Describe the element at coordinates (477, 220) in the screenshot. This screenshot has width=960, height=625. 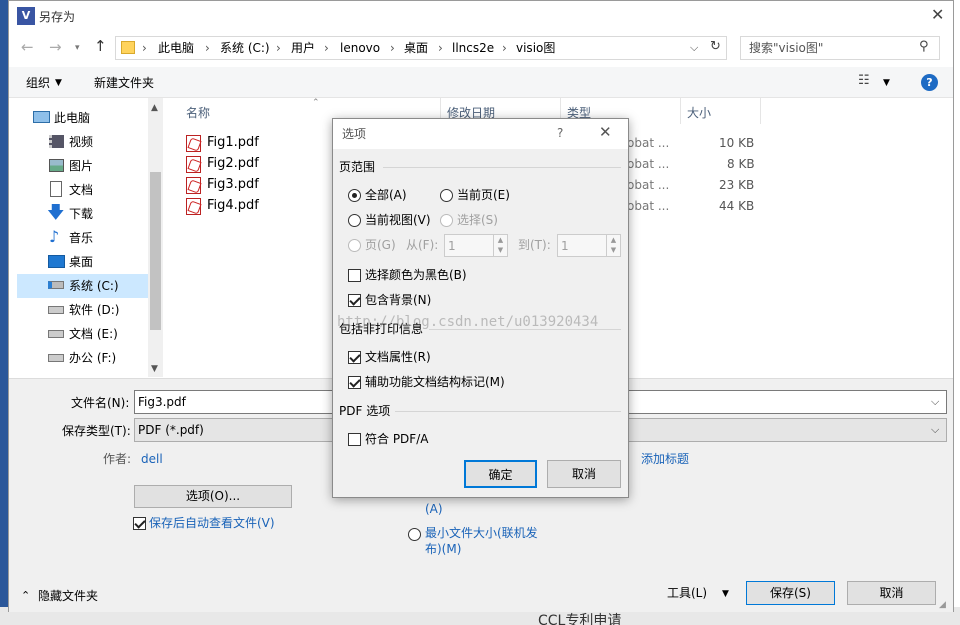
I see `range-selection-label: 选择(S)` at that location.